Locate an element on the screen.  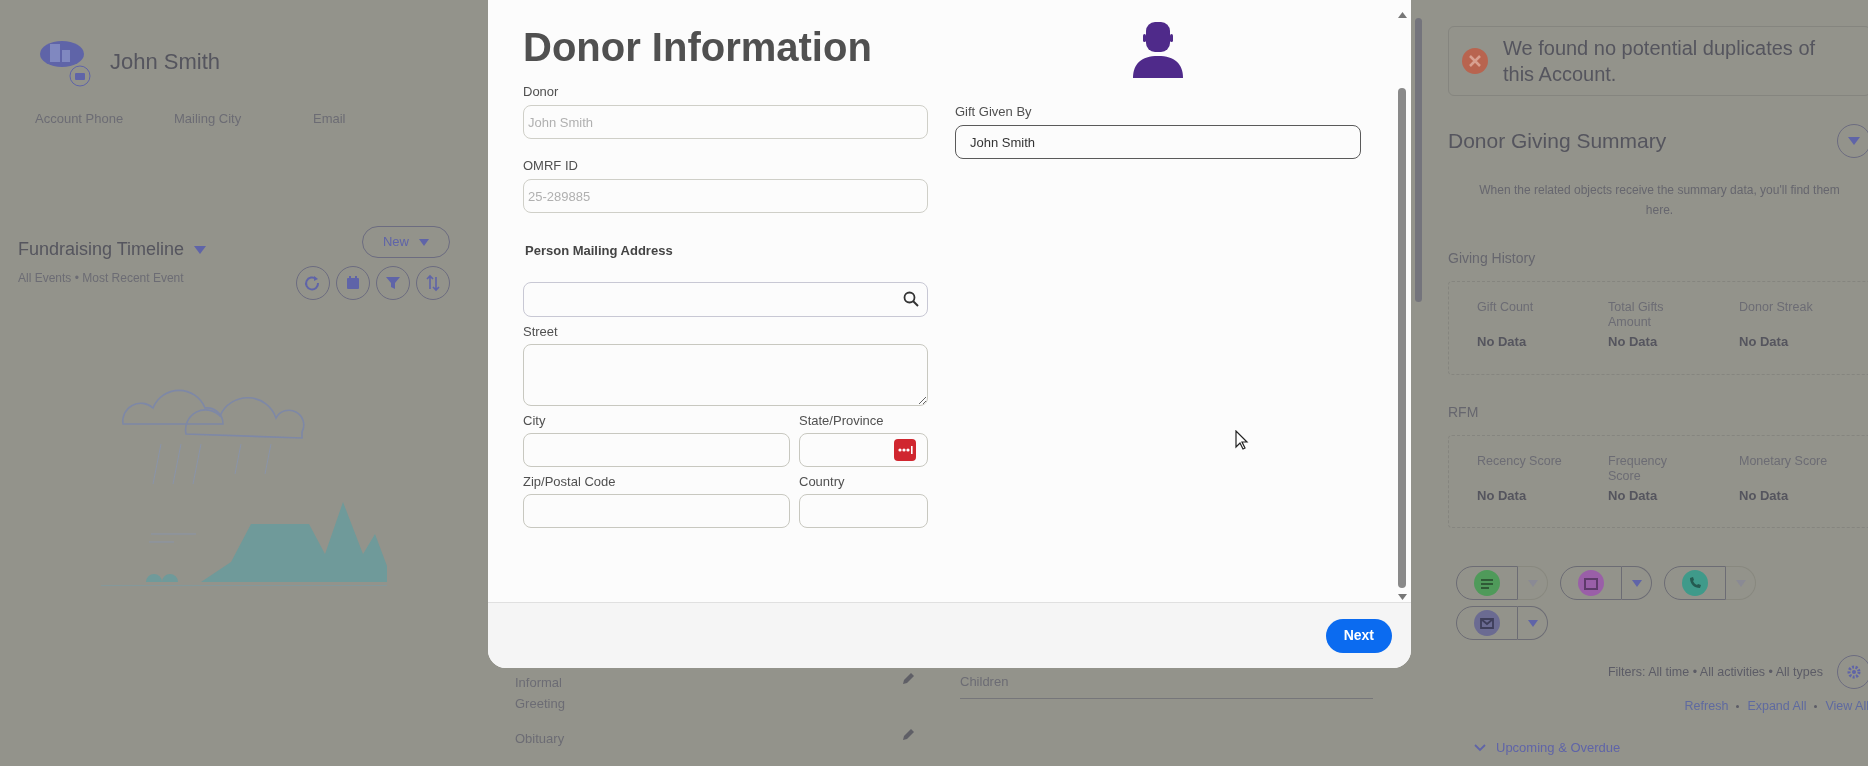
email-icon is located at coordinates (1487, 623).